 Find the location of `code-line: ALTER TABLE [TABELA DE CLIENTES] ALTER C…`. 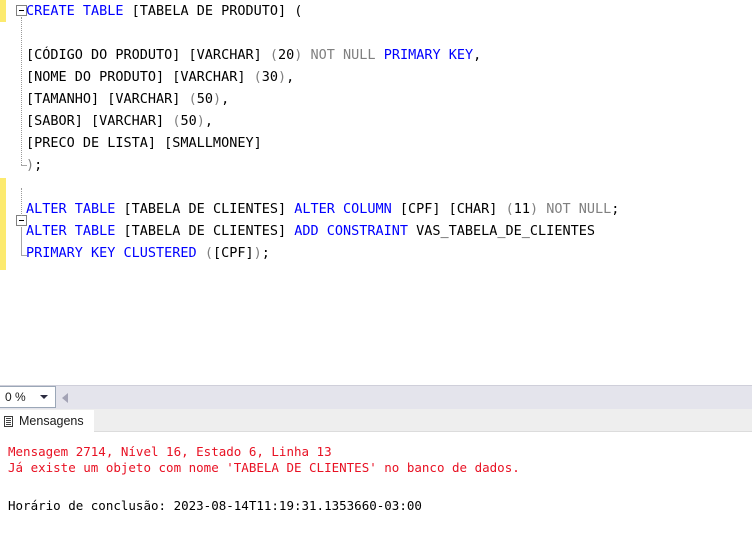

code-line: ALTER TABLE [TABELA DE CLIENTES] ALTER C… is located at coordinates (389, 209).